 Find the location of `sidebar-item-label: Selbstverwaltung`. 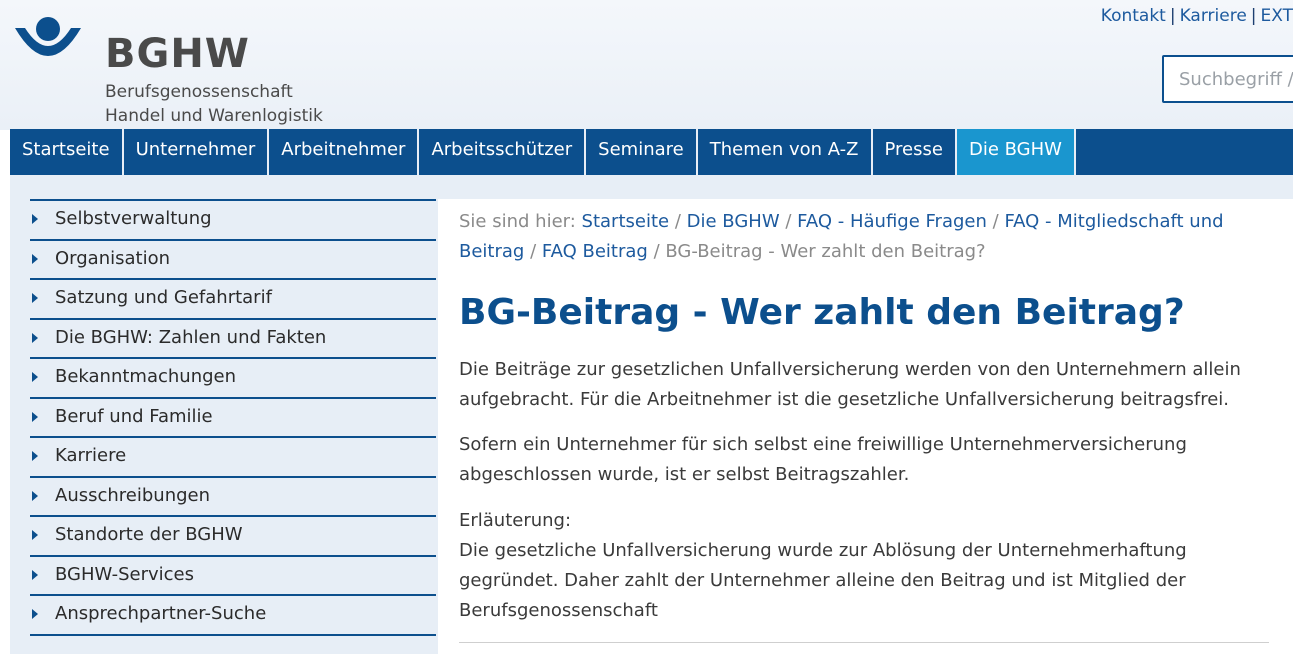

sidebar-item-label: Selbstverwaltung is located at coordinates (133, 218).